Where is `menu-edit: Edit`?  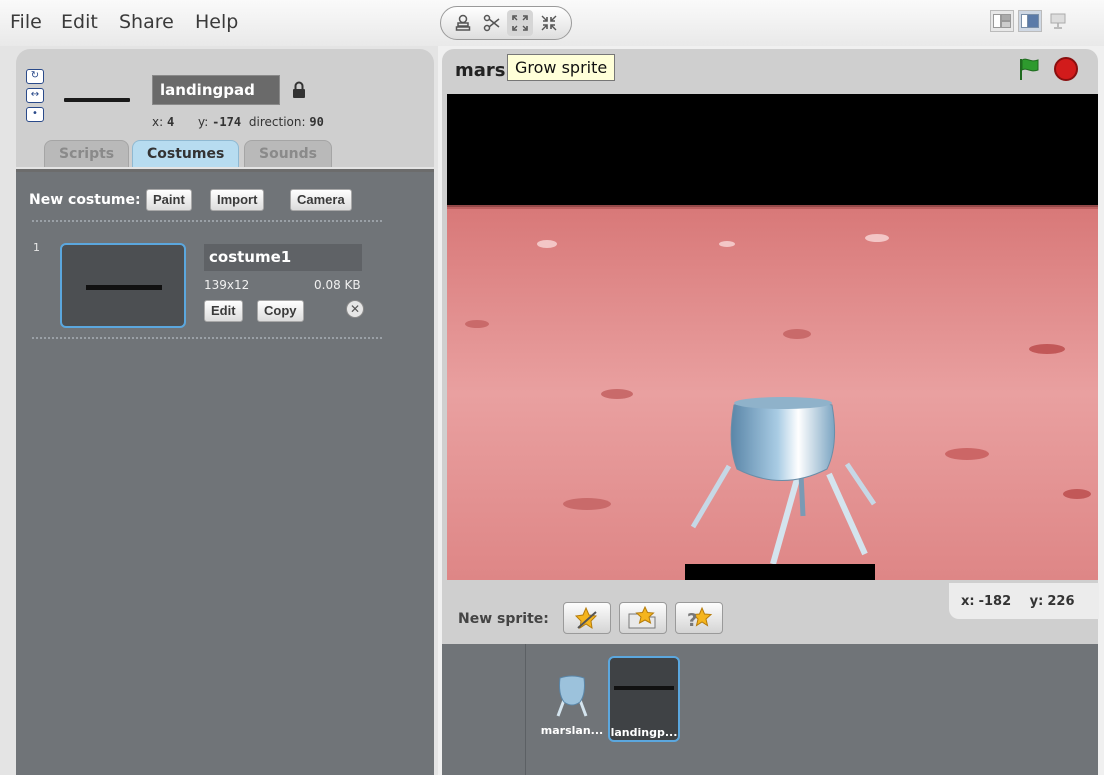 menu-edit: Edit is located at coordinates (79, 22).